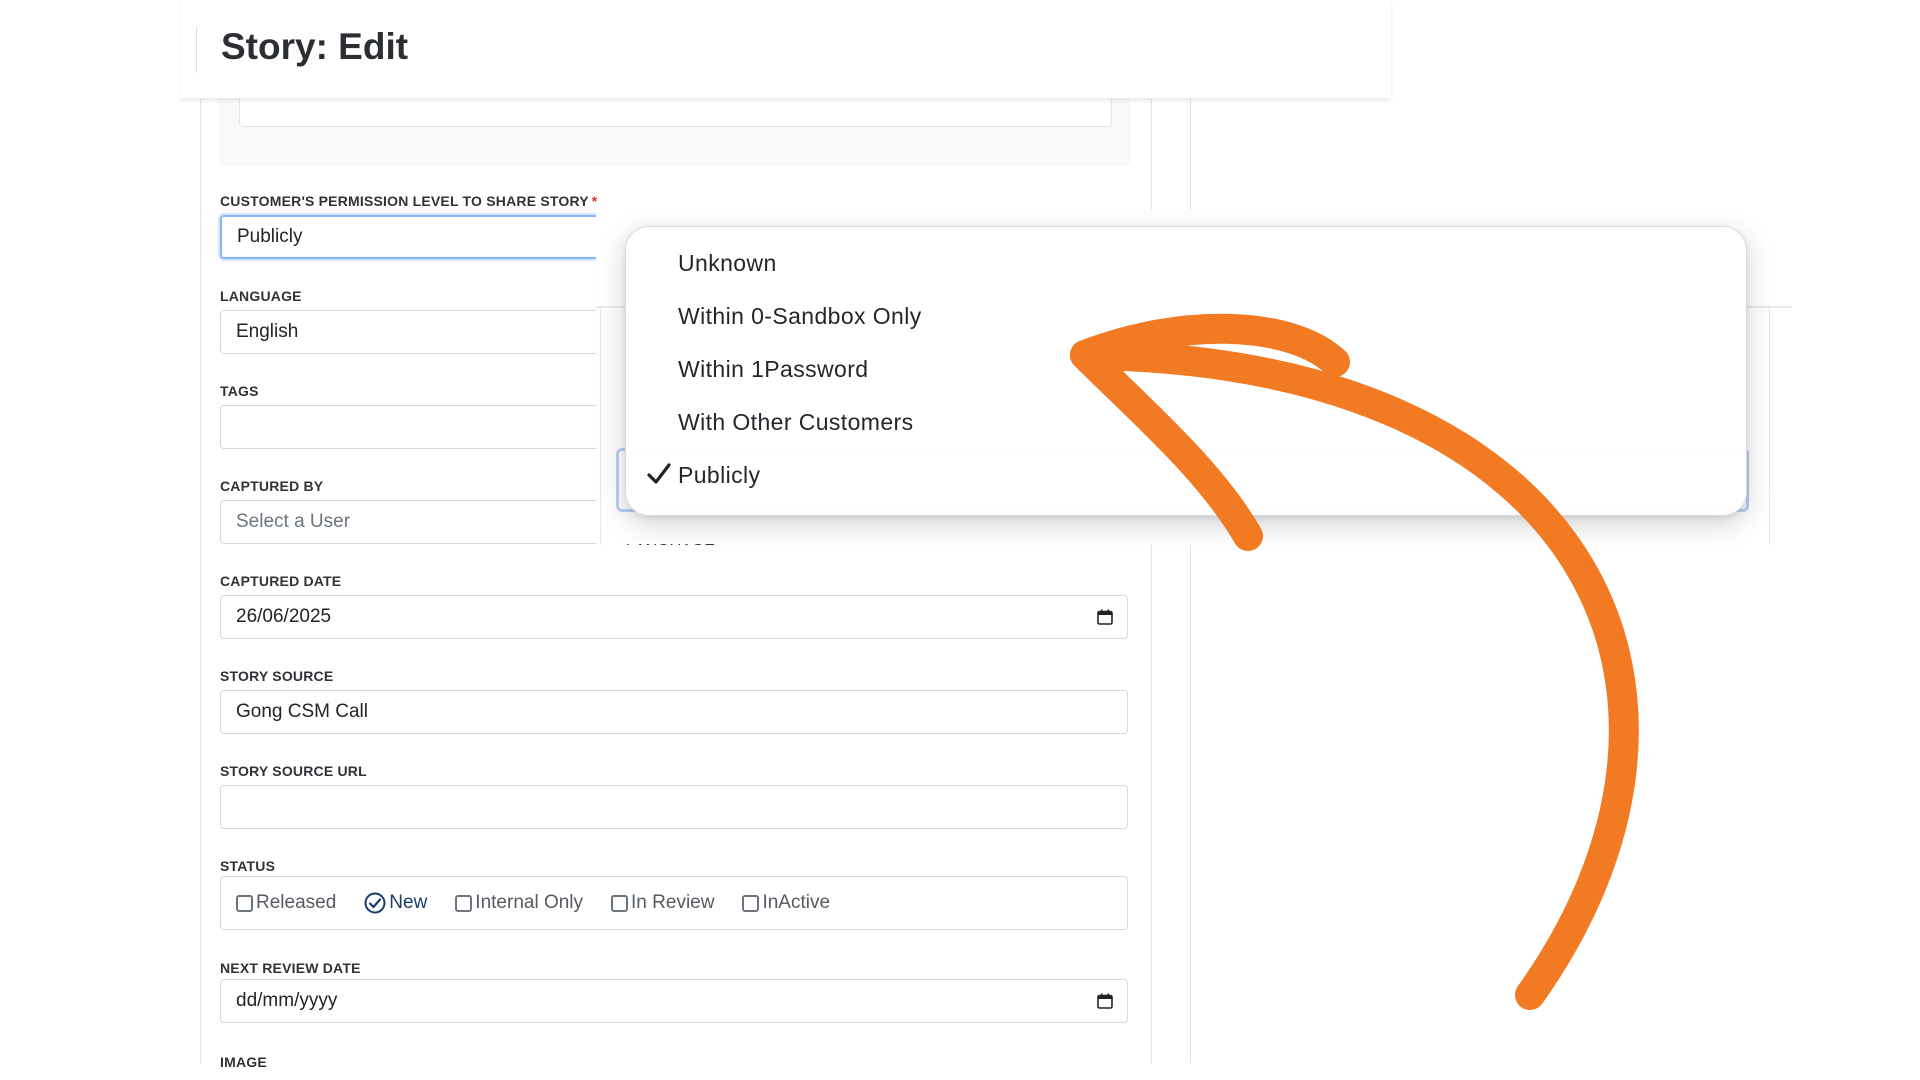 The image size is (1920, 1080). What do you see at coordinates (284, 616) in the screenshot?
I see `captured-date-value: 26/06/2025` at bounding box center [284, 616].